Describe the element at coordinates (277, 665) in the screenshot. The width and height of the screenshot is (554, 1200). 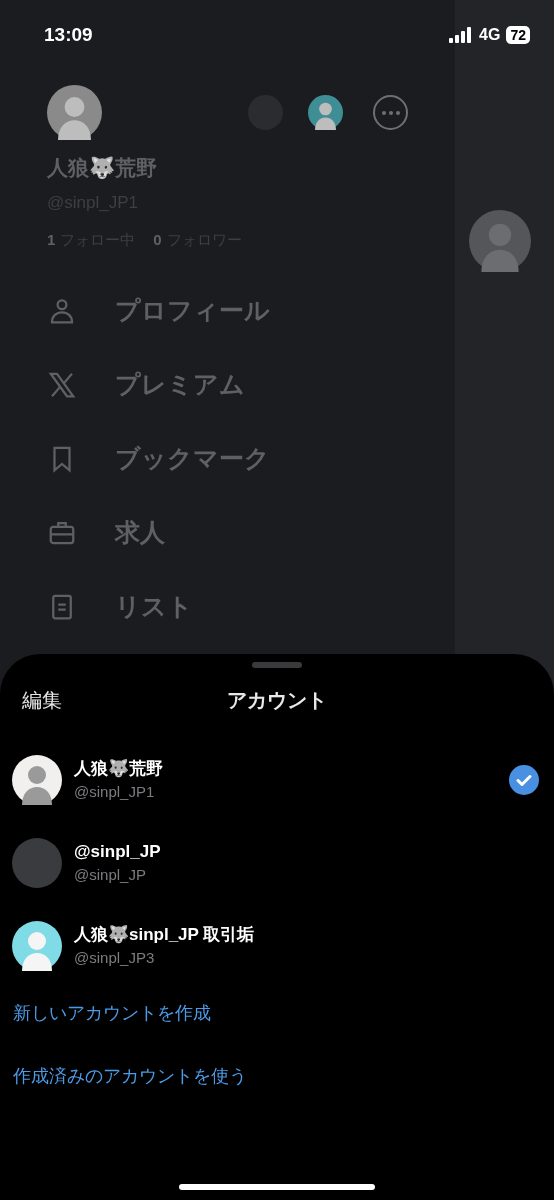
I see `drag-handle` at that location.